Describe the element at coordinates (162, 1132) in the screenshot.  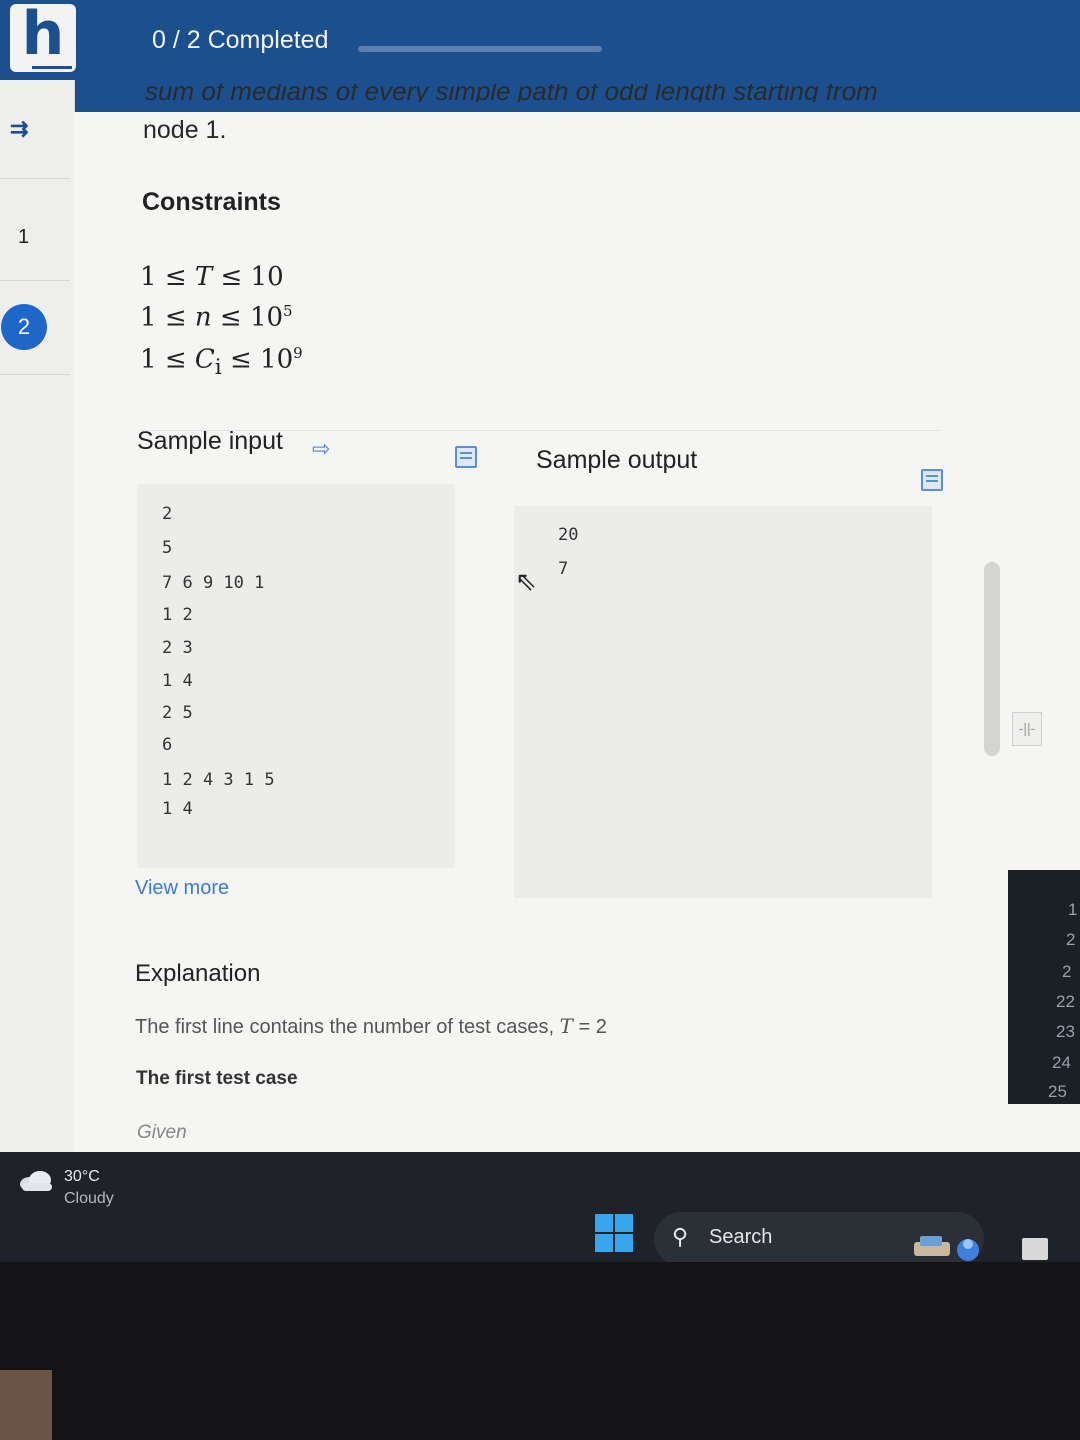
I see `given-text: Given` at that location.